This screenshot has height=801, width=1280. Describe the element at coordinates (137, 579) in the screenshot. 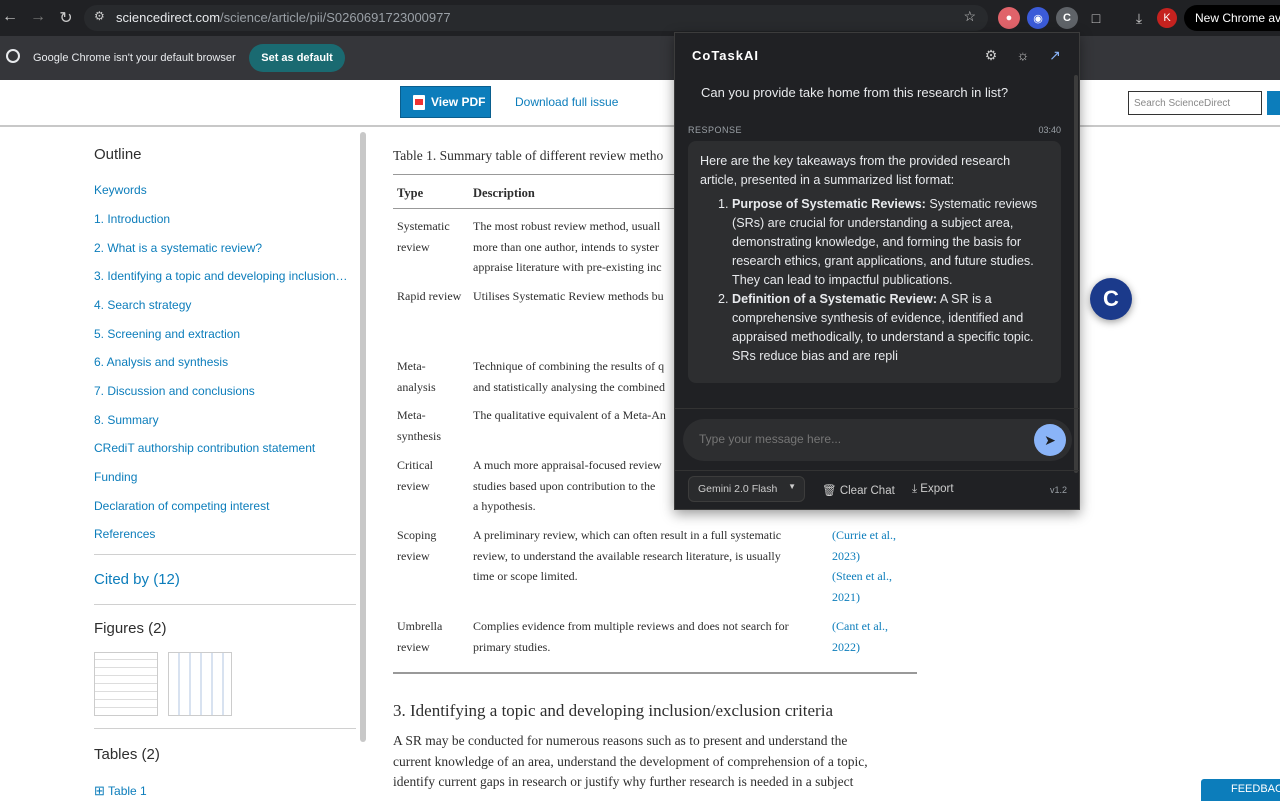

I see `cited-by-link: Cited by (12)` at that location.